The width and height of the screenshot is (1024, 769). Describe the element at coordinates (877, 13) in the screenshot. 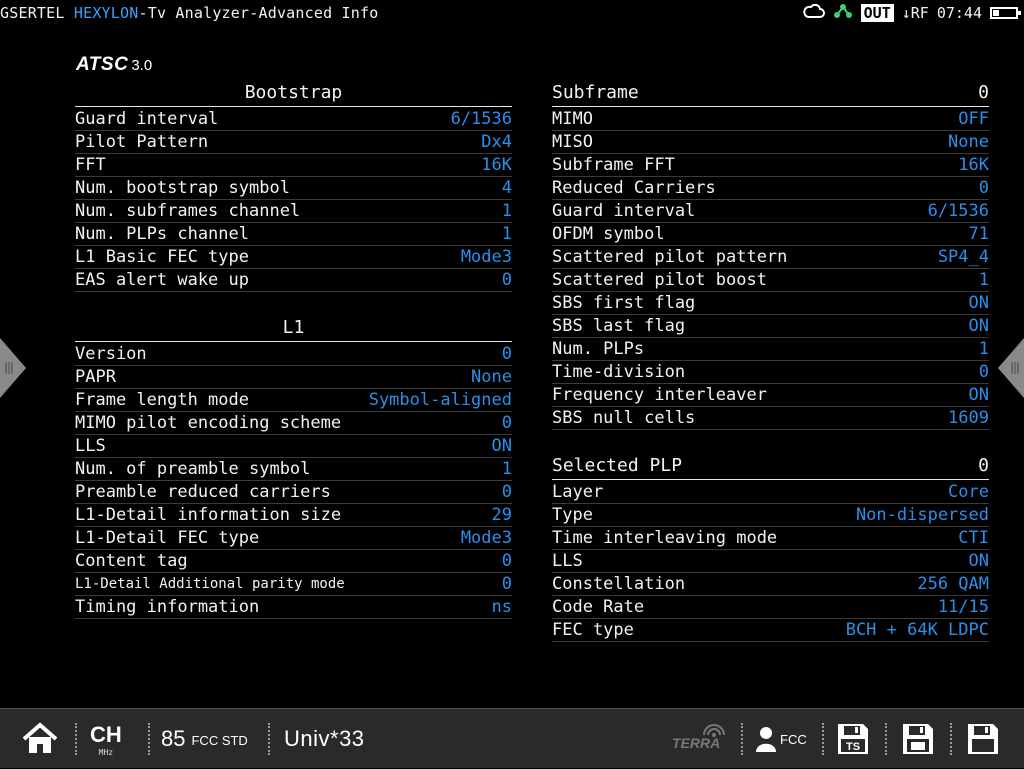

I see `out-badge: OUT` at that location.